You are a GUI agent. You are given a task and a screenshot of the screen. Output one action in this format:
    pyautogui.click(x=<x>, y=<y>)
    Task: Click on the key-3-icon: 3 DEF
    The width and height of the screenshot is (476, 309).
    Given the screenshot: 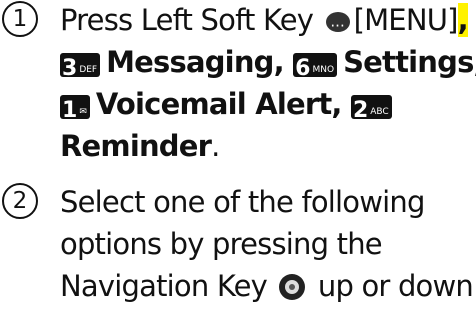 What is the action you would take?
    pyautogui.click(x=80, y=67)
    